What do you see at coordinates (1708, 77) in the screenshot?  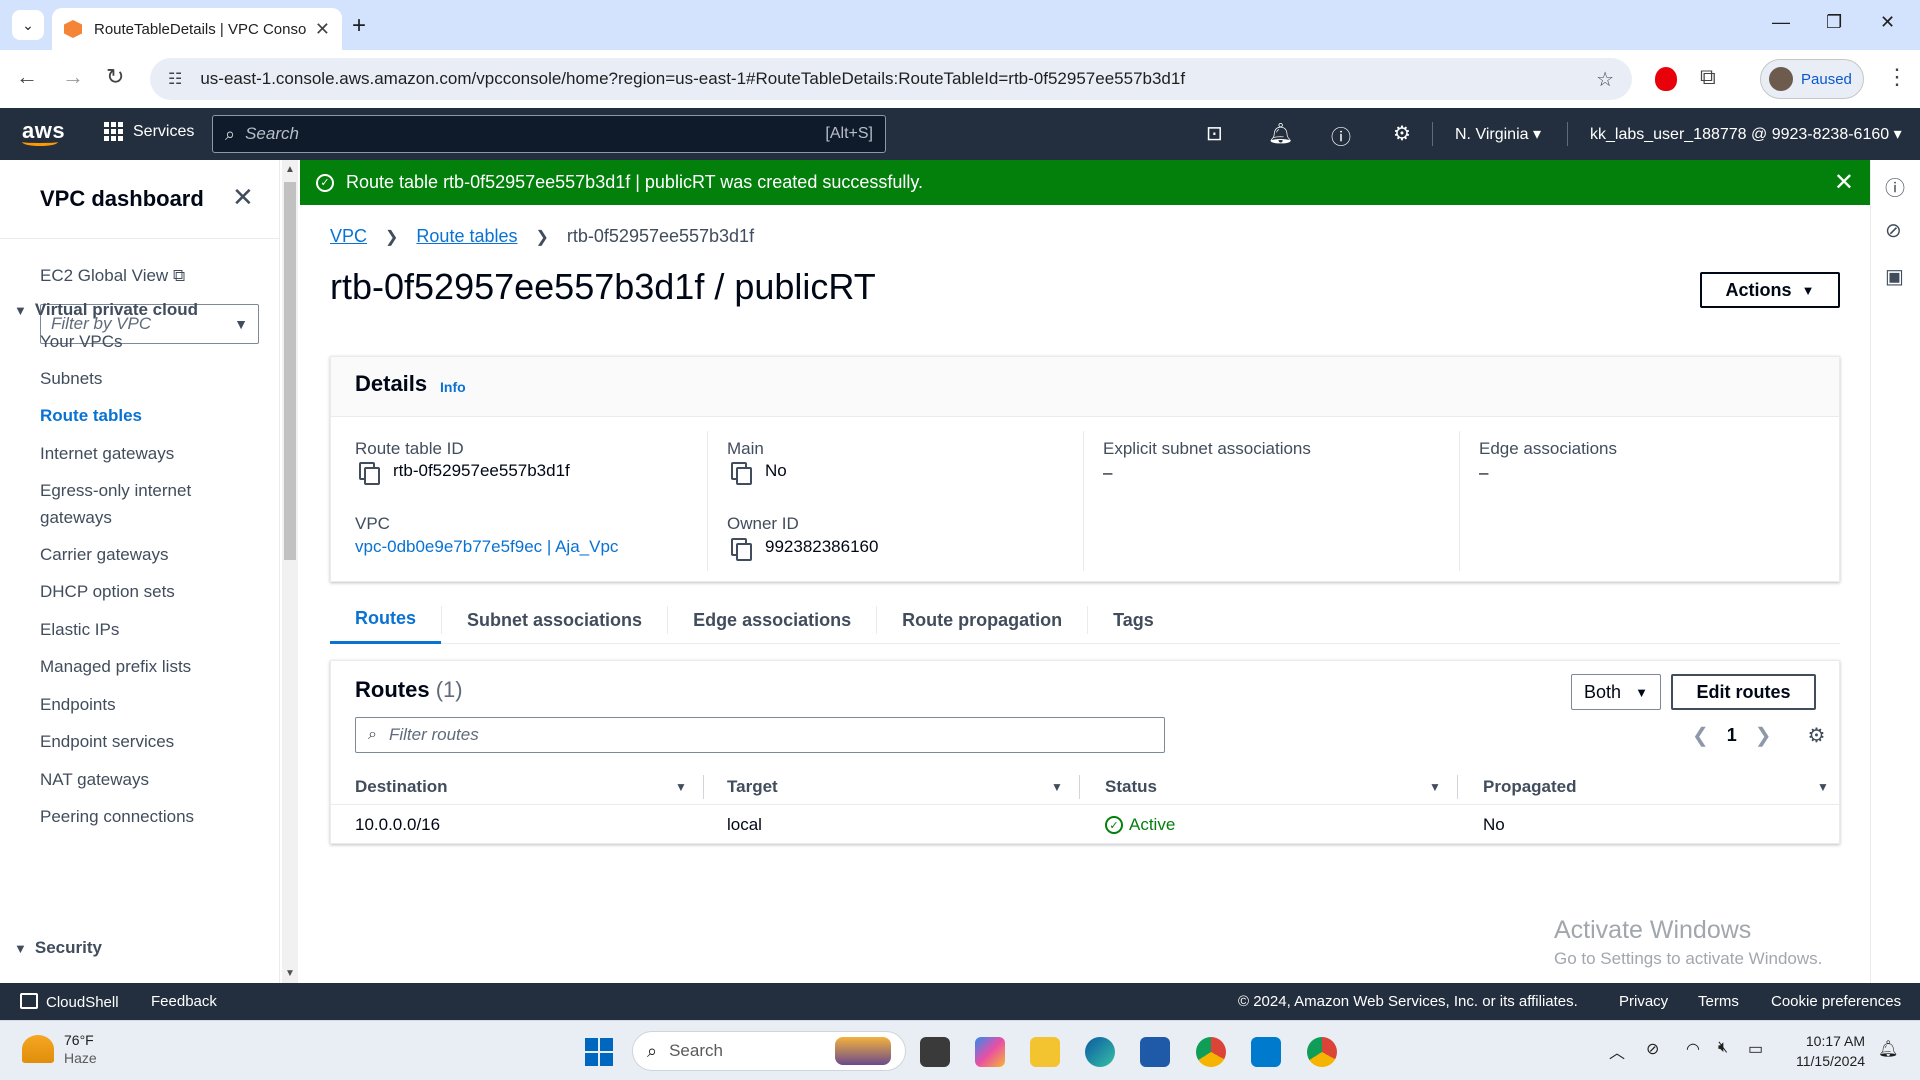 I see `extensions-puzzle-icon: ⧉` at bounding box center [1708, 77].